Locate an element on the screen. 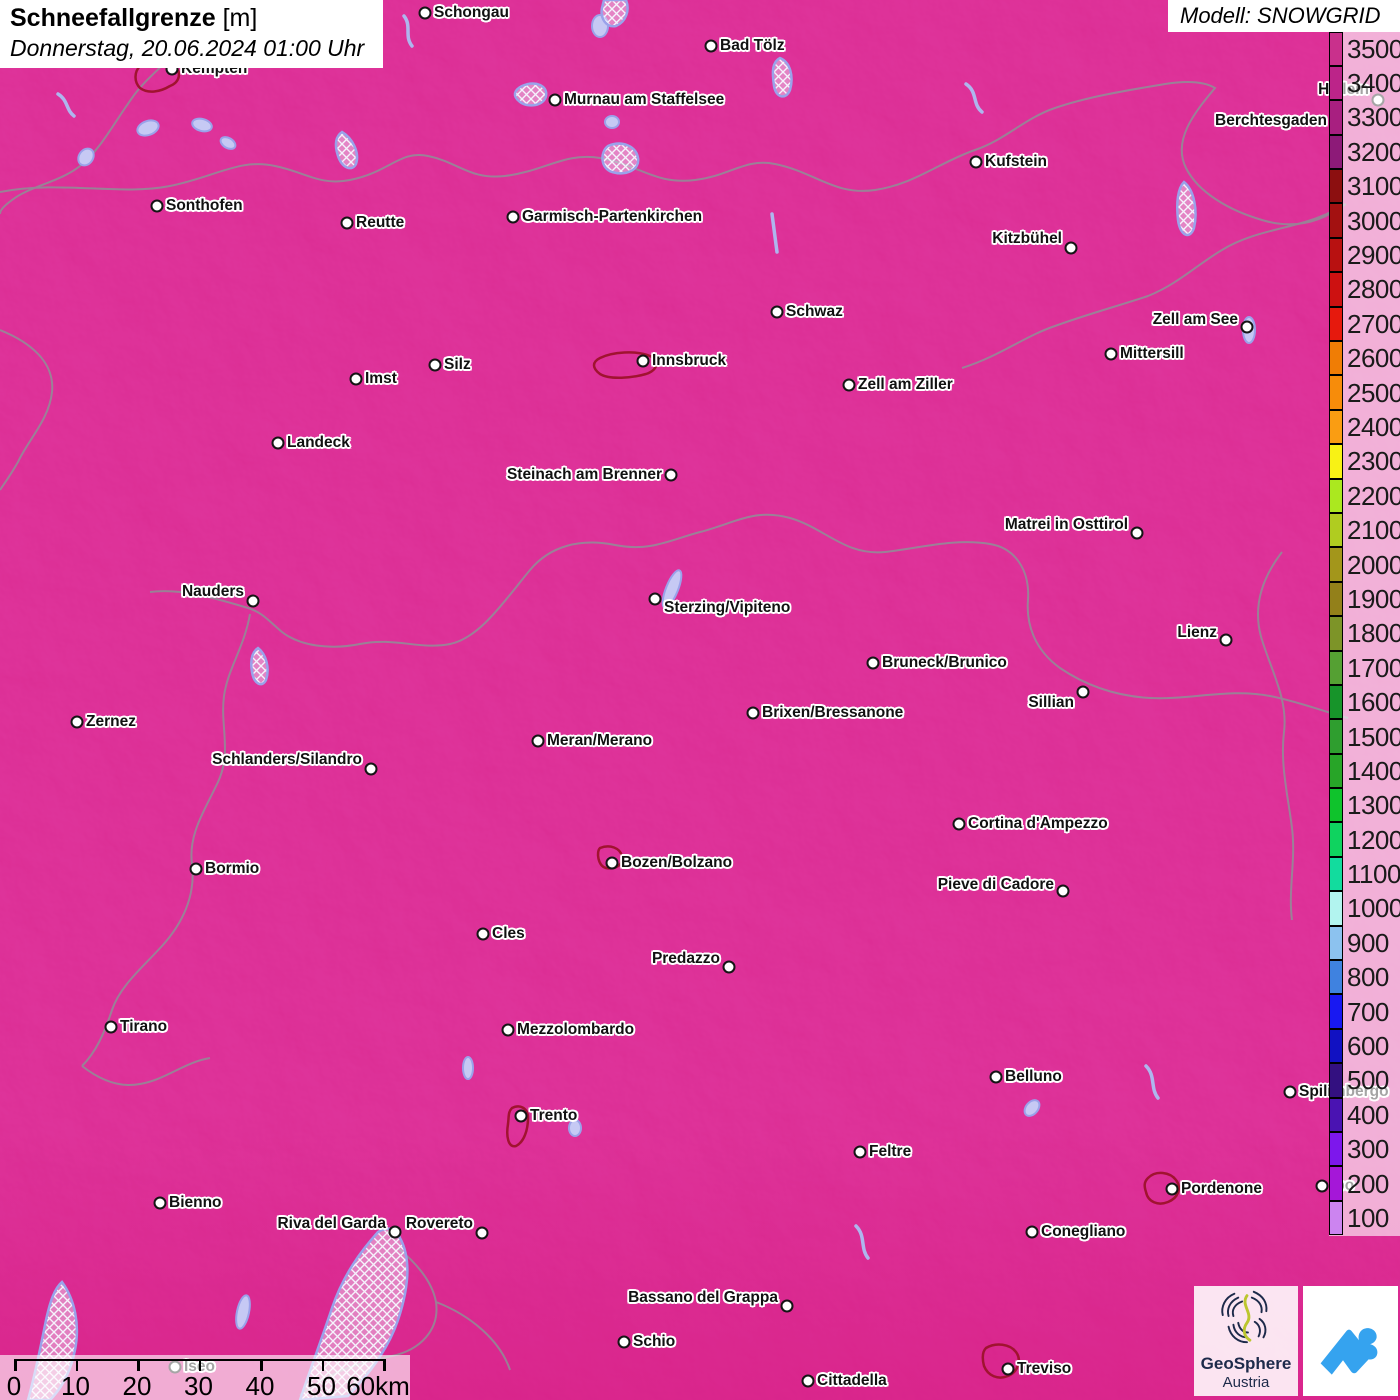 Image resolution: width=1400 pixels, height=1400 pixels. legend-row: 3300 is located at coordinates (1364, 117).